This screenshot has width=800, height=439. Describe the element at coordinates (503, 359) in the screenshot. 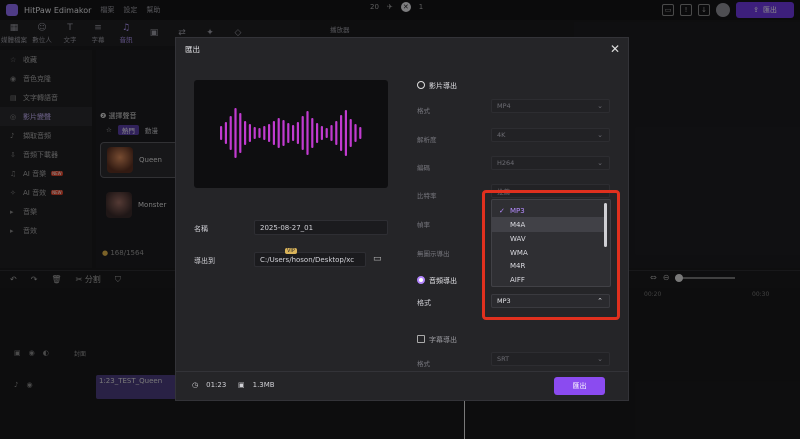

I see `subtitle-format-value: SRT` at that location.